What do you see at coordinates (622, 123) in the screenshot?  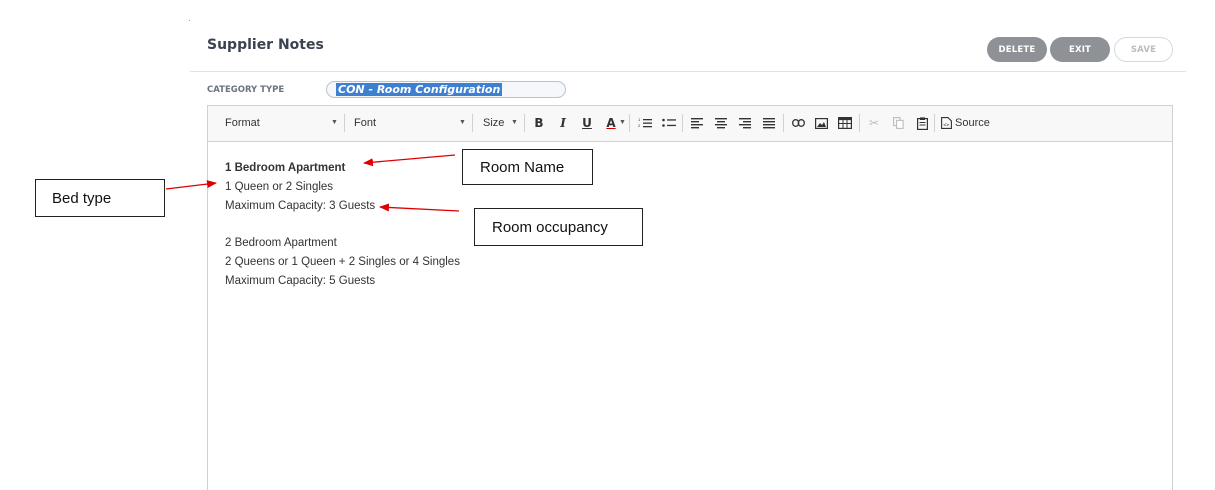 I see `text-color-dropdown-icon: ▼` at bounding box center [622, 123].